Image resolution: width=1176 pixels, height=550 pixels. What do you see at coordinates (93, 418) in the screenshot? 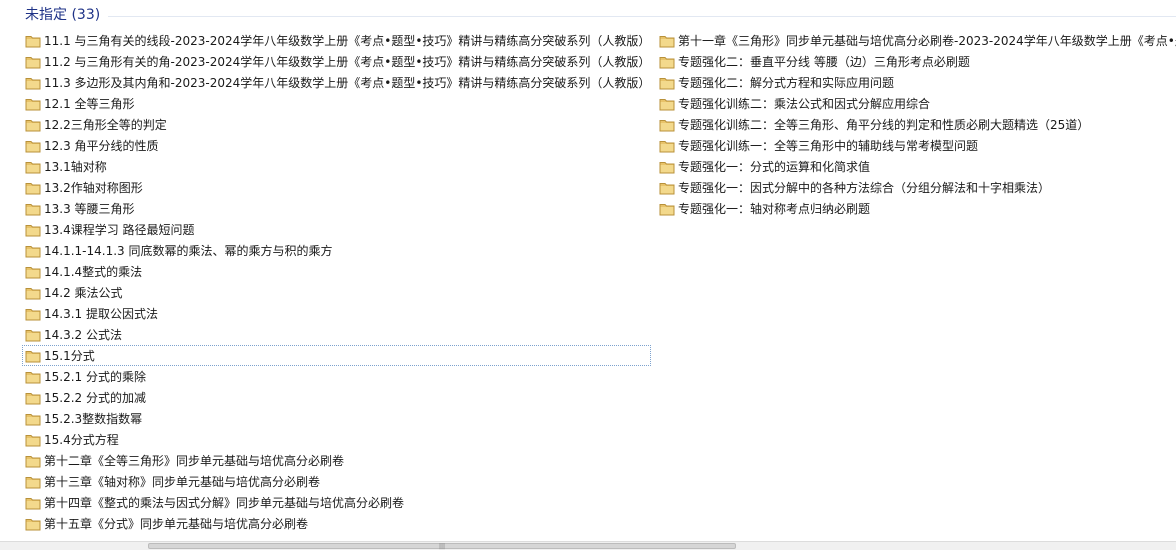
I see `folder-item-label: 15.2.3整数指数幂` at bounding box center [93, 418].